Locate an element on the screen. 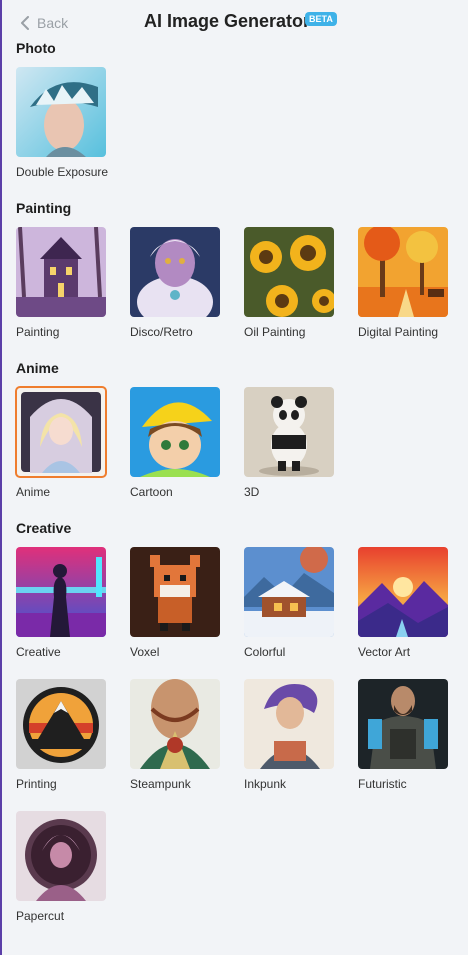  style-label: Oil Painting is located at coordinates (275, 332).